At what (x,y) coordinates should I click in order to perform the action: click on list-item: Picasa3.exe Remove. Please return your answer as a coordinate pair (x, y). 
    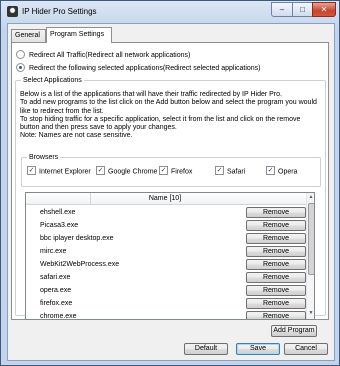
    Looking at the image, I should click on (166, 225).